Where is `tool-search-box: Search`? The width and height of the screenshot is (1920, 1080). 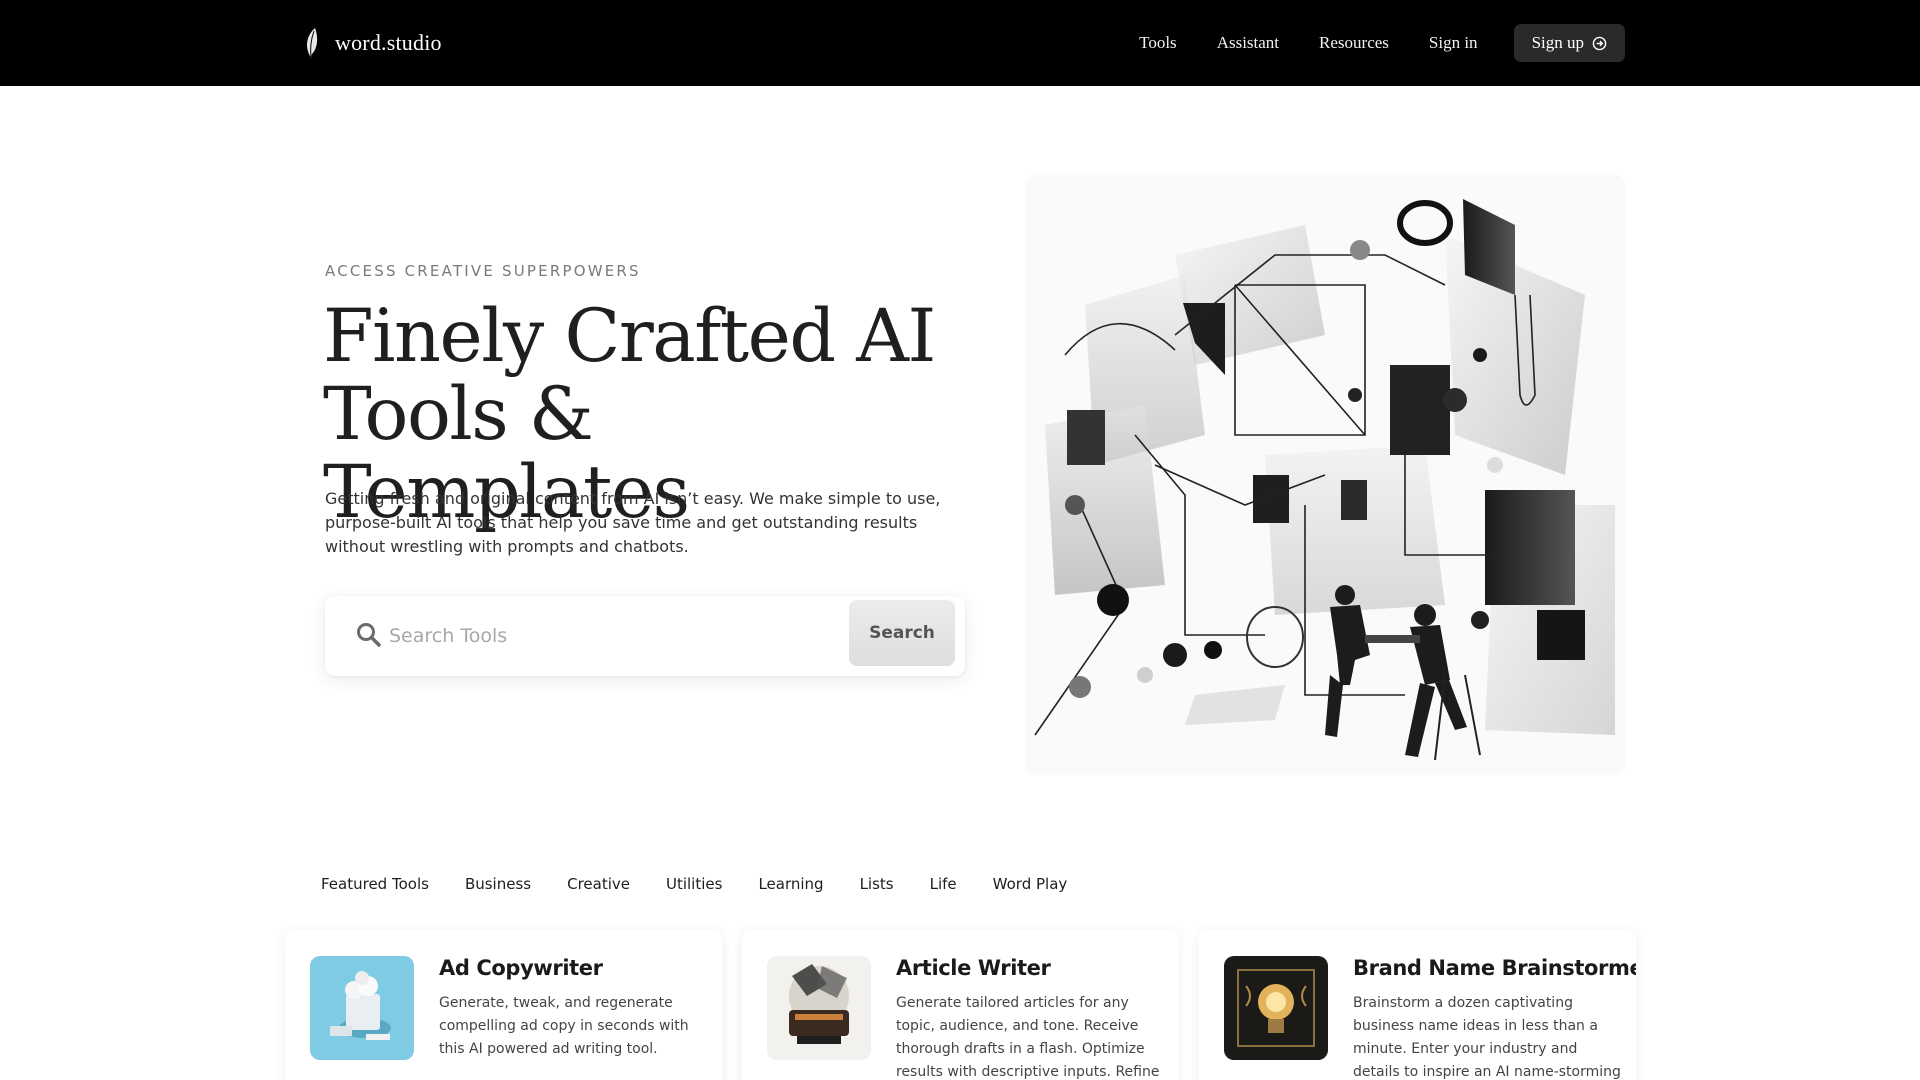 tool-search-box: Search is located at coordinates (645, 636).